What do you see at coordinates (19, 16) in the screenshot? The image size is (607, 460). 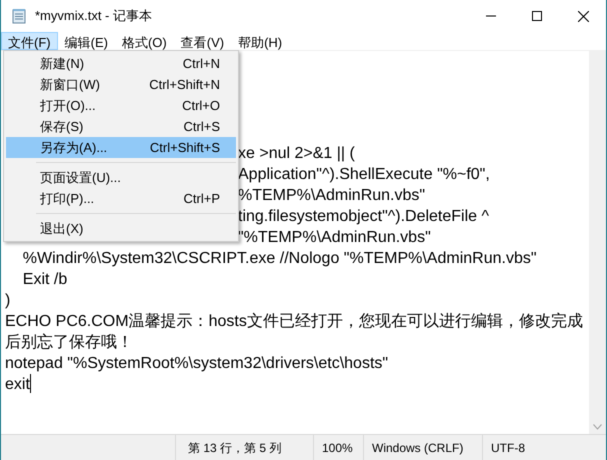 I see `notepad-icon` at bounding box center [19, 16].